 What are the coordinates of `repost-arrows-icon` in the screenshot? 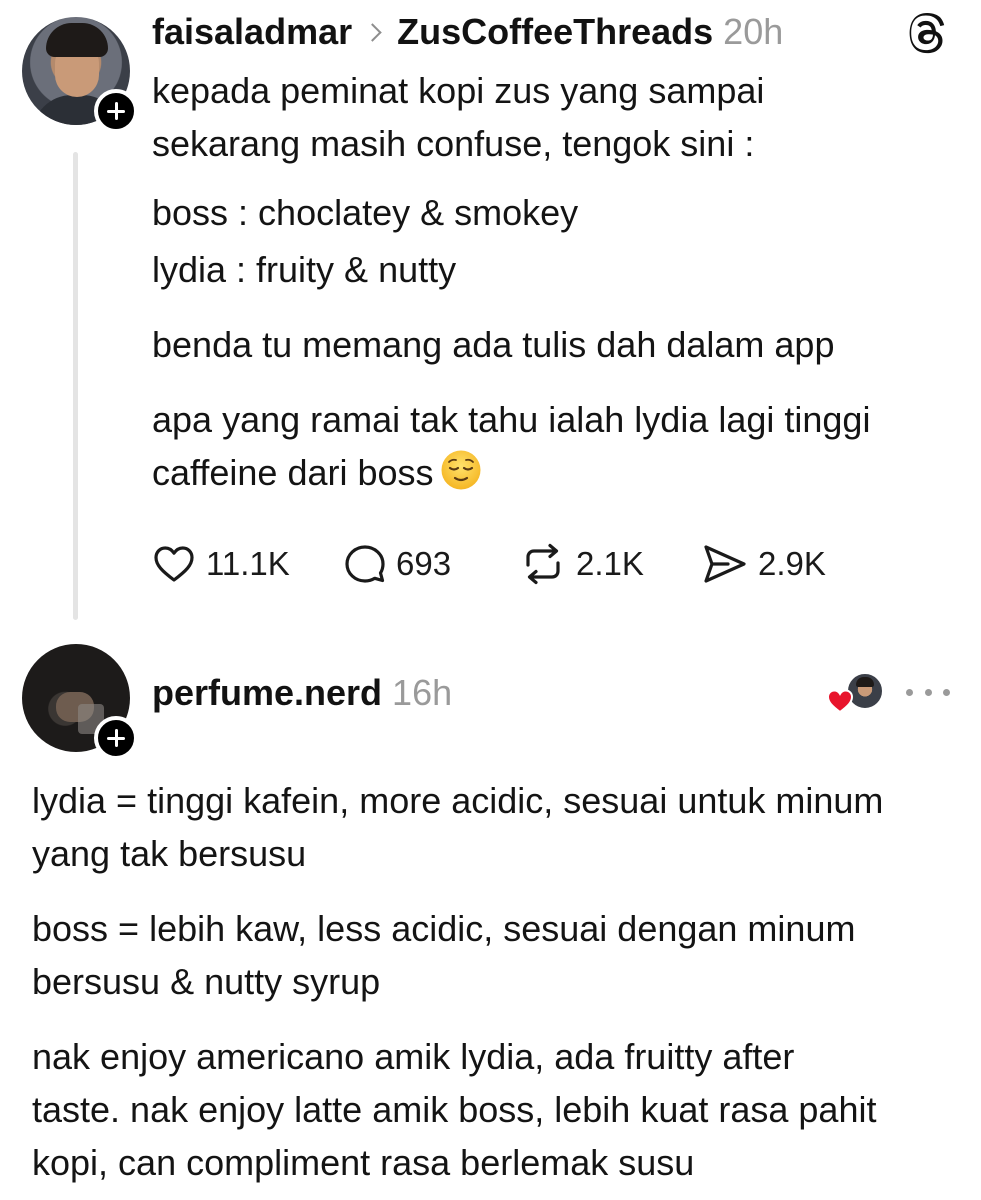 It's located at (543, 564).